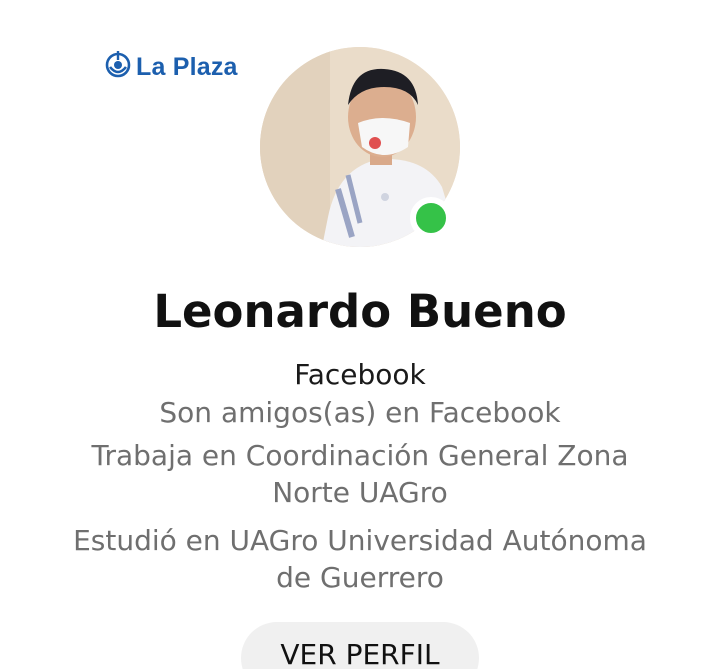 Image resolution: width=720 pixels, height=669 pixels. Describe the element at coordinates (360, 374) in the screenshot. I see `platform-label: Facebook` at that location.